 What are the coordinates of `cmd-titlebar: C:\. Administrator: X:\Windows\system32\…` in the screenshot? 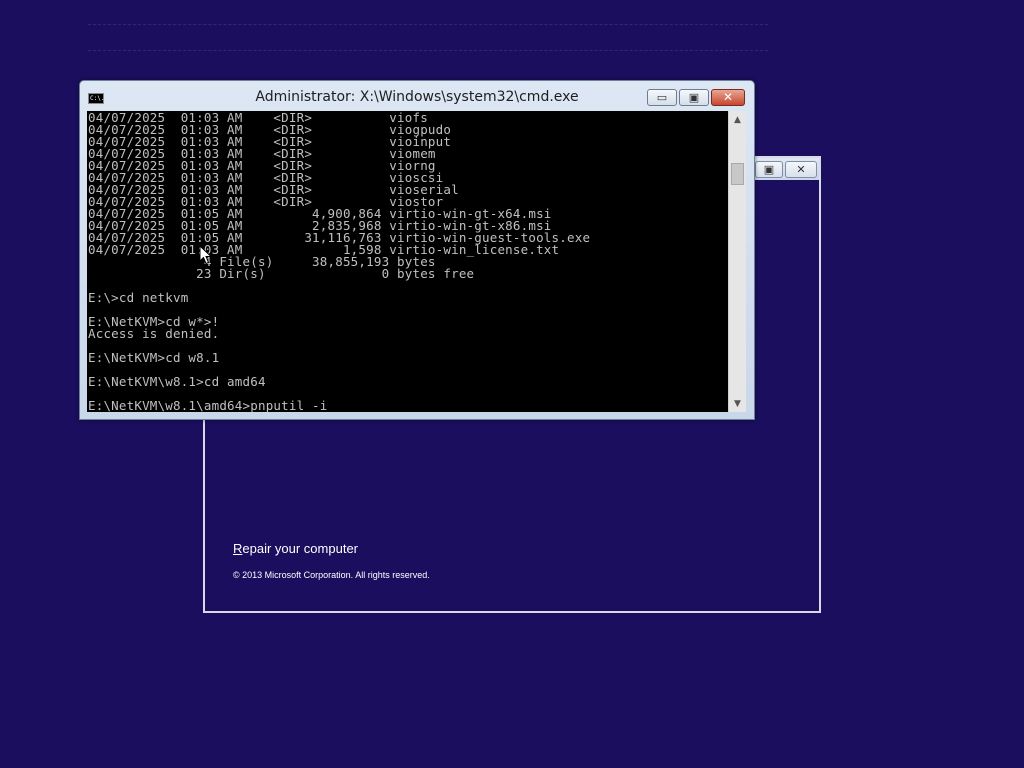 It's located at (417, 96).